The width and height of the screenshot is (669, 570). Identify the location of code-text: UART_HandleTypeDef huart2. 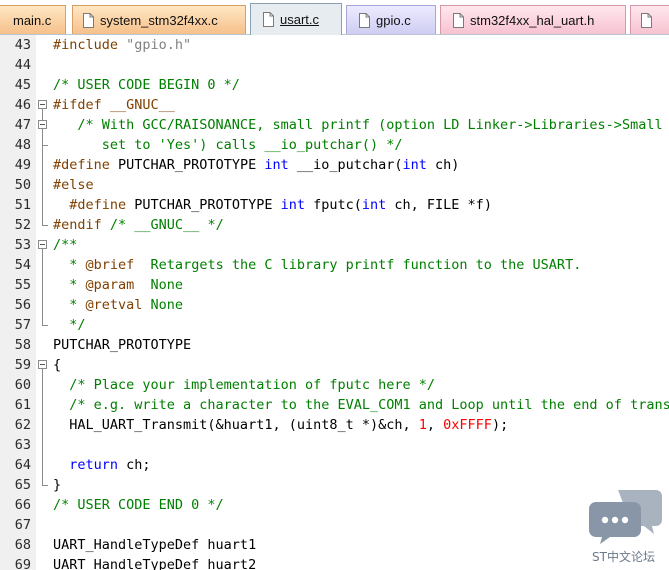
(154, 562).